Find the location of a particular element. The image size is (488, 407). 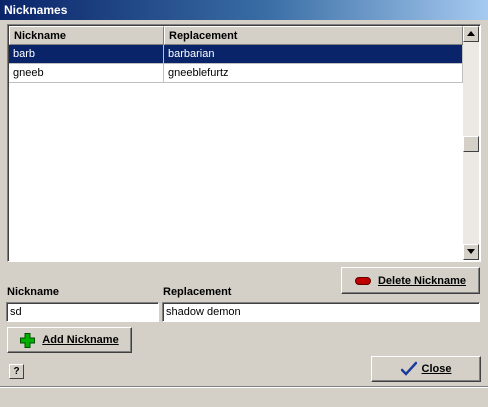

cell-nickname: gneeb is located at coordinates (86, 73).